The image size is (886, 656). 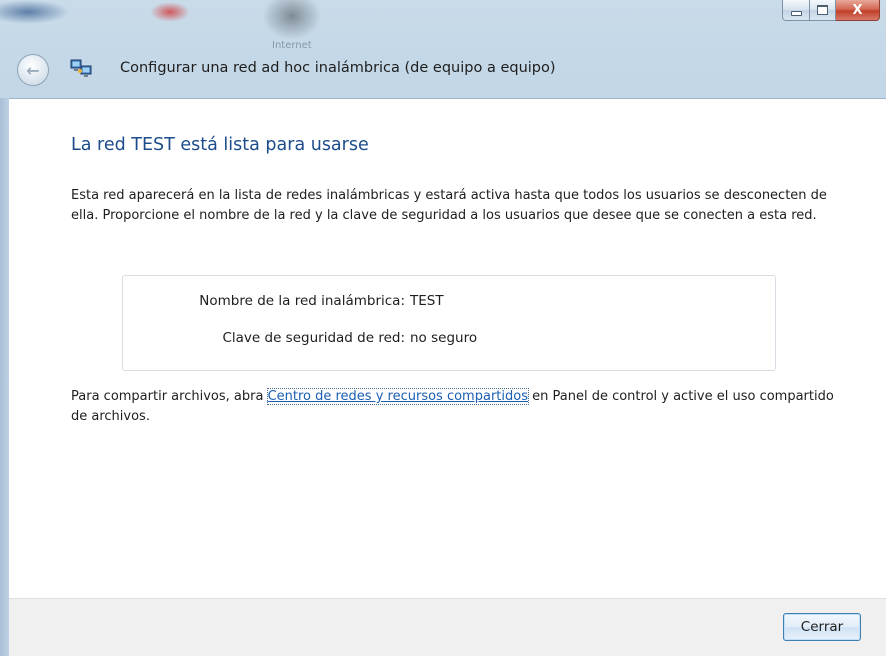 What do you see at coordinates (447, 627) in the screenshot?
I see `dialog-footer: Cerrar` at bounding box center [447, 627].